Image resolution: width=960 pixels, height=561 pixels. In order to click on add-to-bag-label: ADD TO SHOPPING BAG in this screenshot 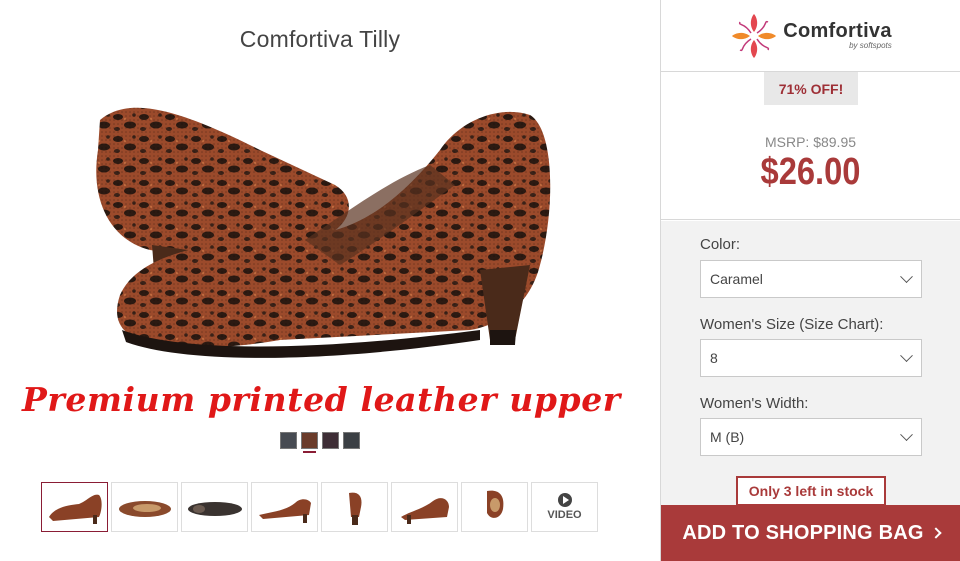, I will do `click(803, 532)`.